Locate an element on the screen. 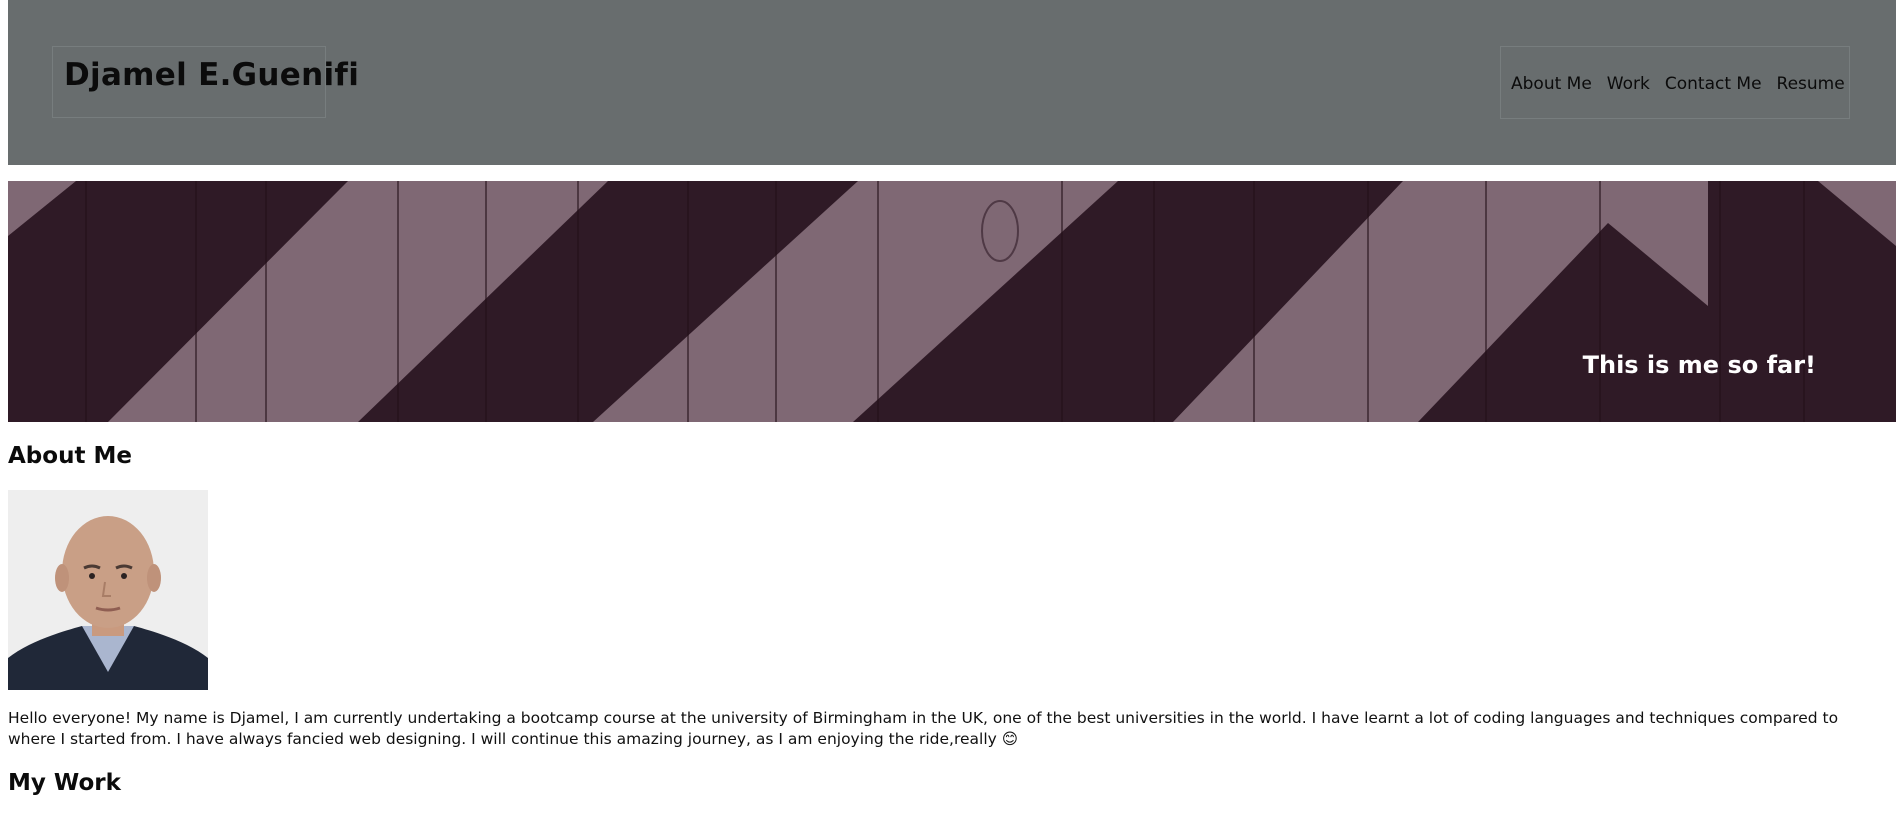  nav-link-contact-me: Contact Me is located at coordinates (1713, 84).